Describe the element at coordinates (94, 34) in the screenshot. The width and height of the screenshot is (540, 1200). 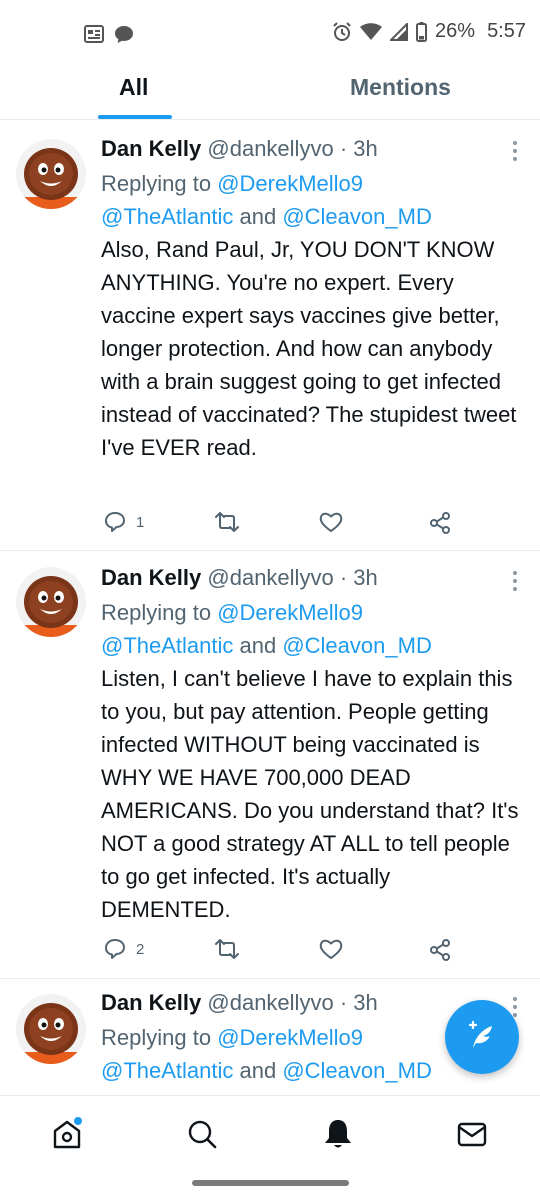
I see `news-icon` at that location.